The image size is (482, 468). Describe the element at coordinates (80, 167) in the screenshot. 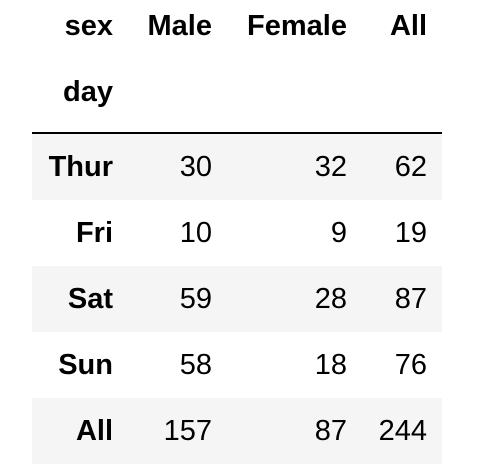

I see `row-label: Thur` at that location.